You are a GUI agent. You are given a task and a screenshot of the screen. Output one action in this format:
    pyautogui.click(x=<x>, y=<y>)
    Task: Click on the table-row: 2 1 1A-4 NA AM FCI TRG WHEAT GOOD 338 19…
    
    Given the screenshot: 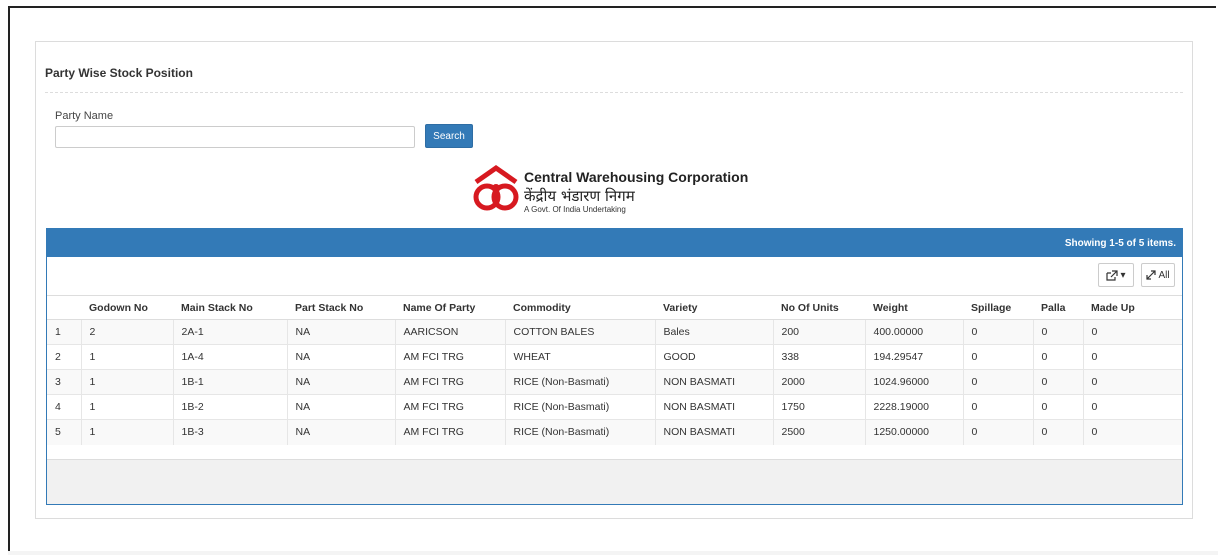 What is the action you would take?
    pyautogui.click(x=614, y=357)
    